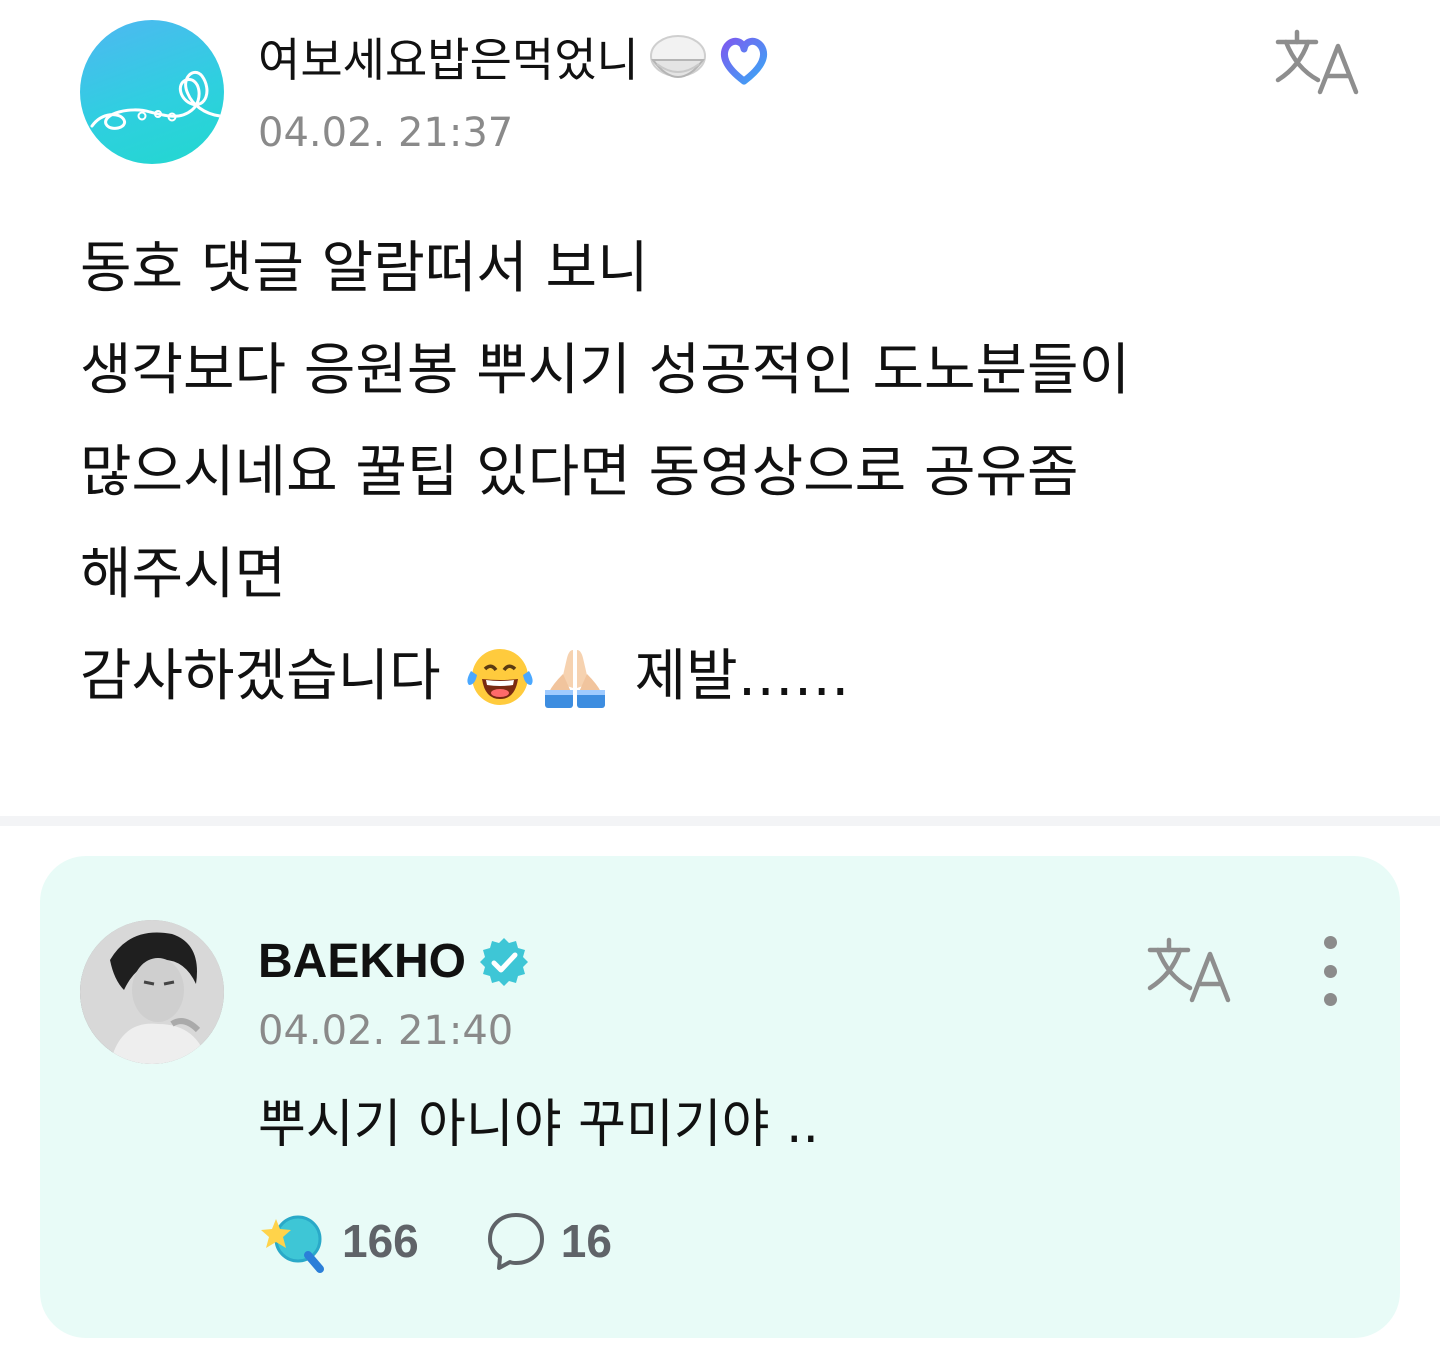 The height and width of the screenshot is (1358, 1440). I want to click on reply-actions: 166 16, so click(435, 1241).